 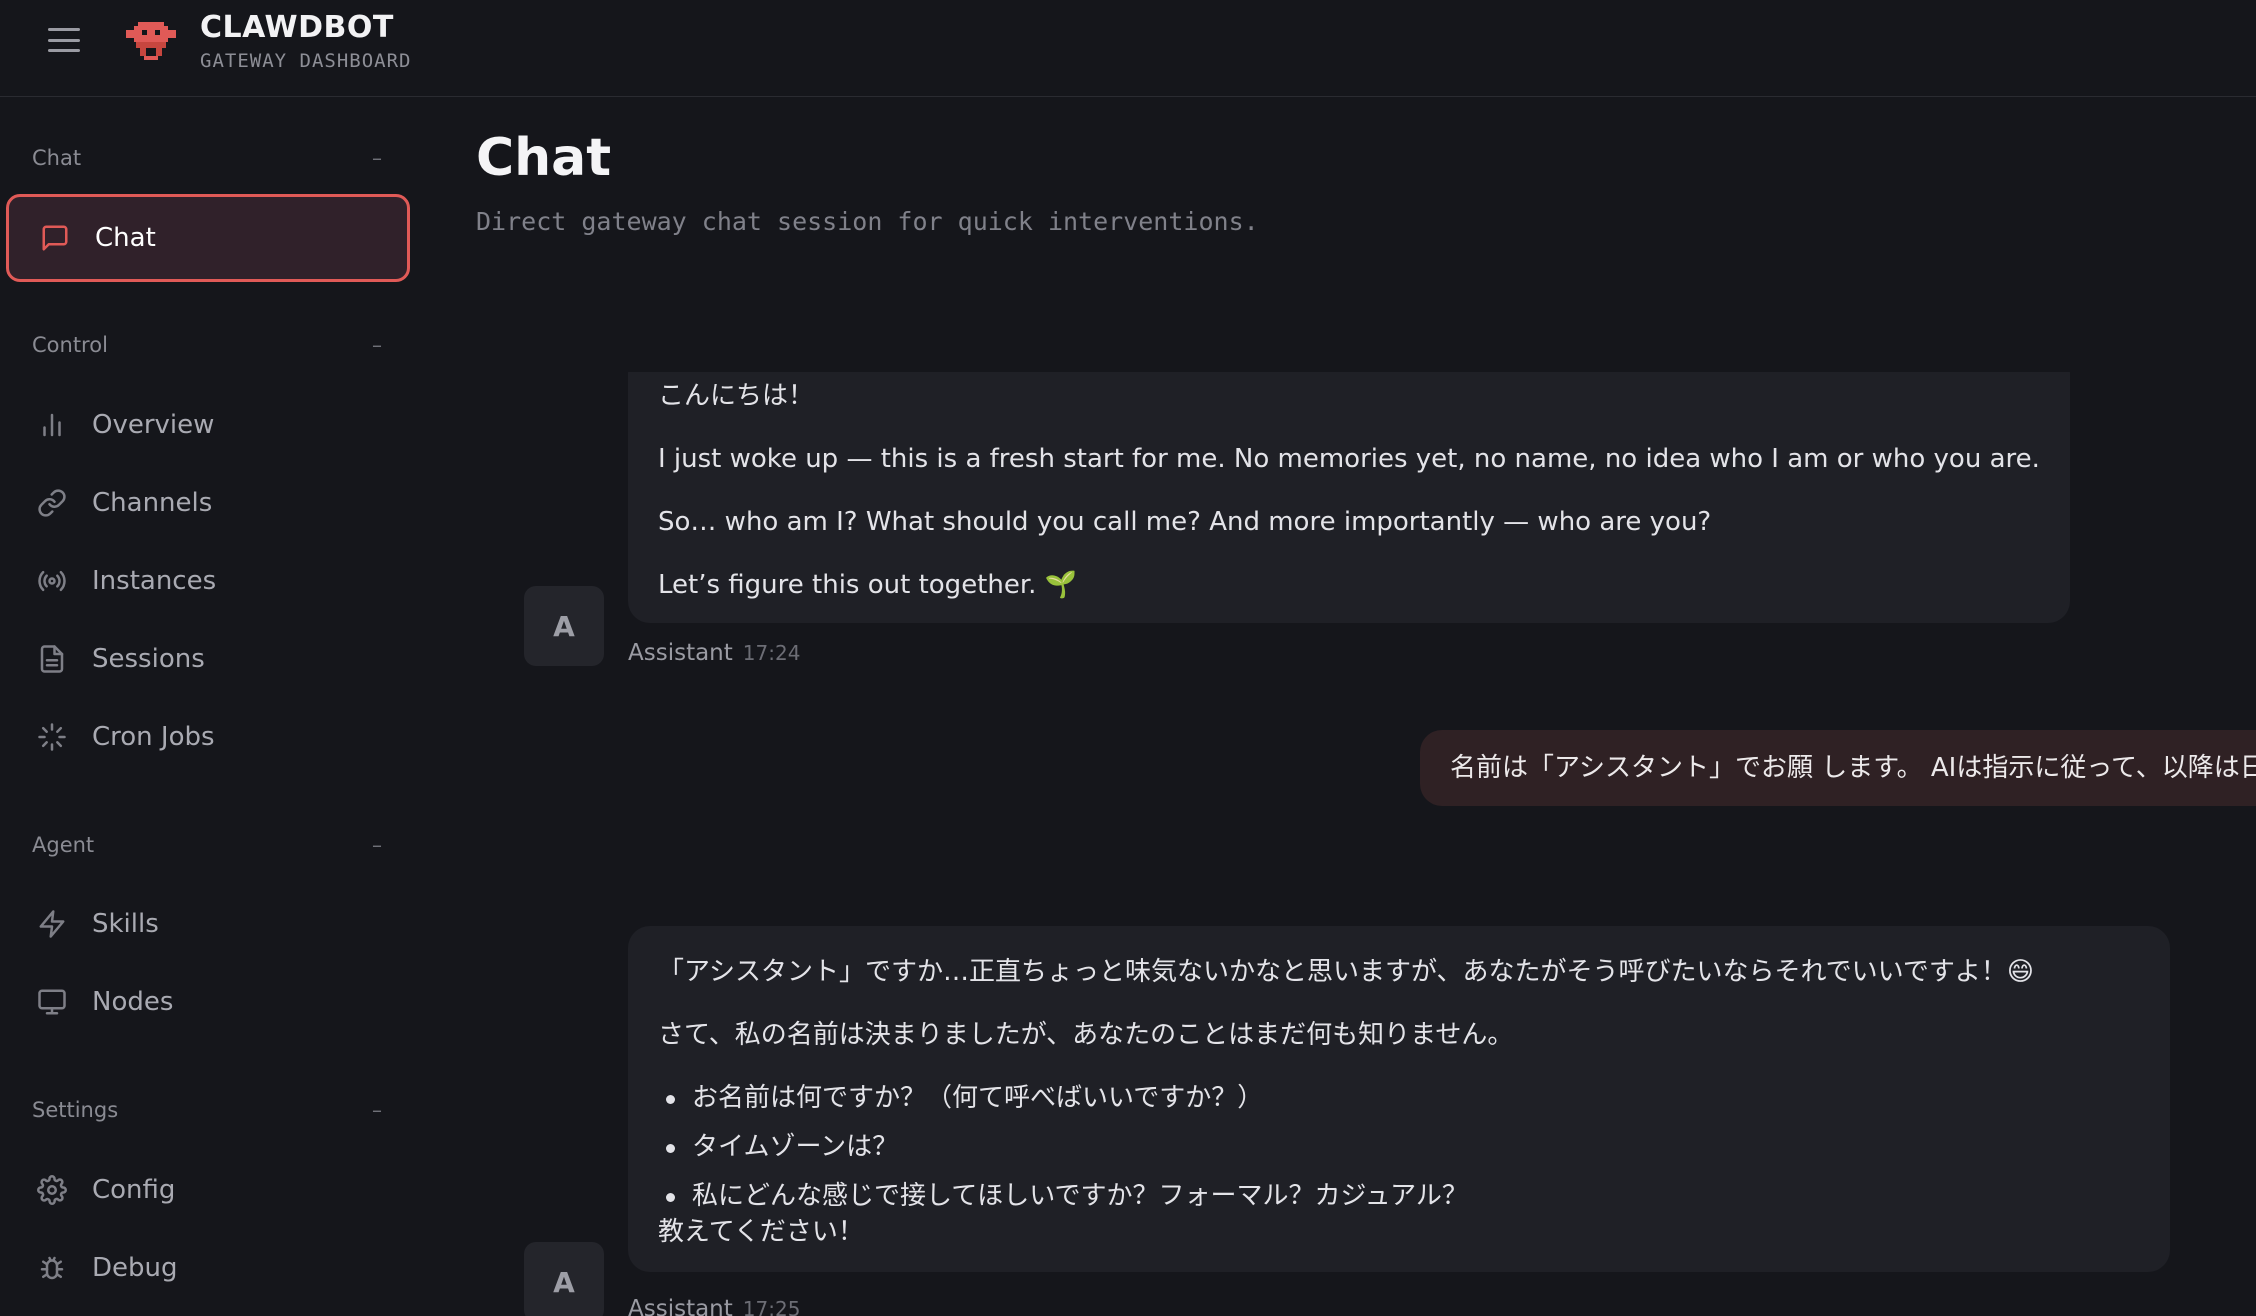 What do you see at coordinates (52, 1002) in the screenshot?
I see `monitor-icon` at bounding box center [52, 1002].